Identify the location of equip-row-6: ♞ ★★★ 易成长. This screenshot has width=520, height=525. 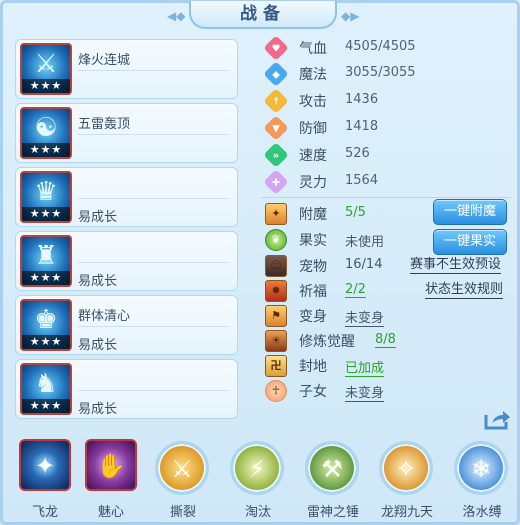
(126, 389).